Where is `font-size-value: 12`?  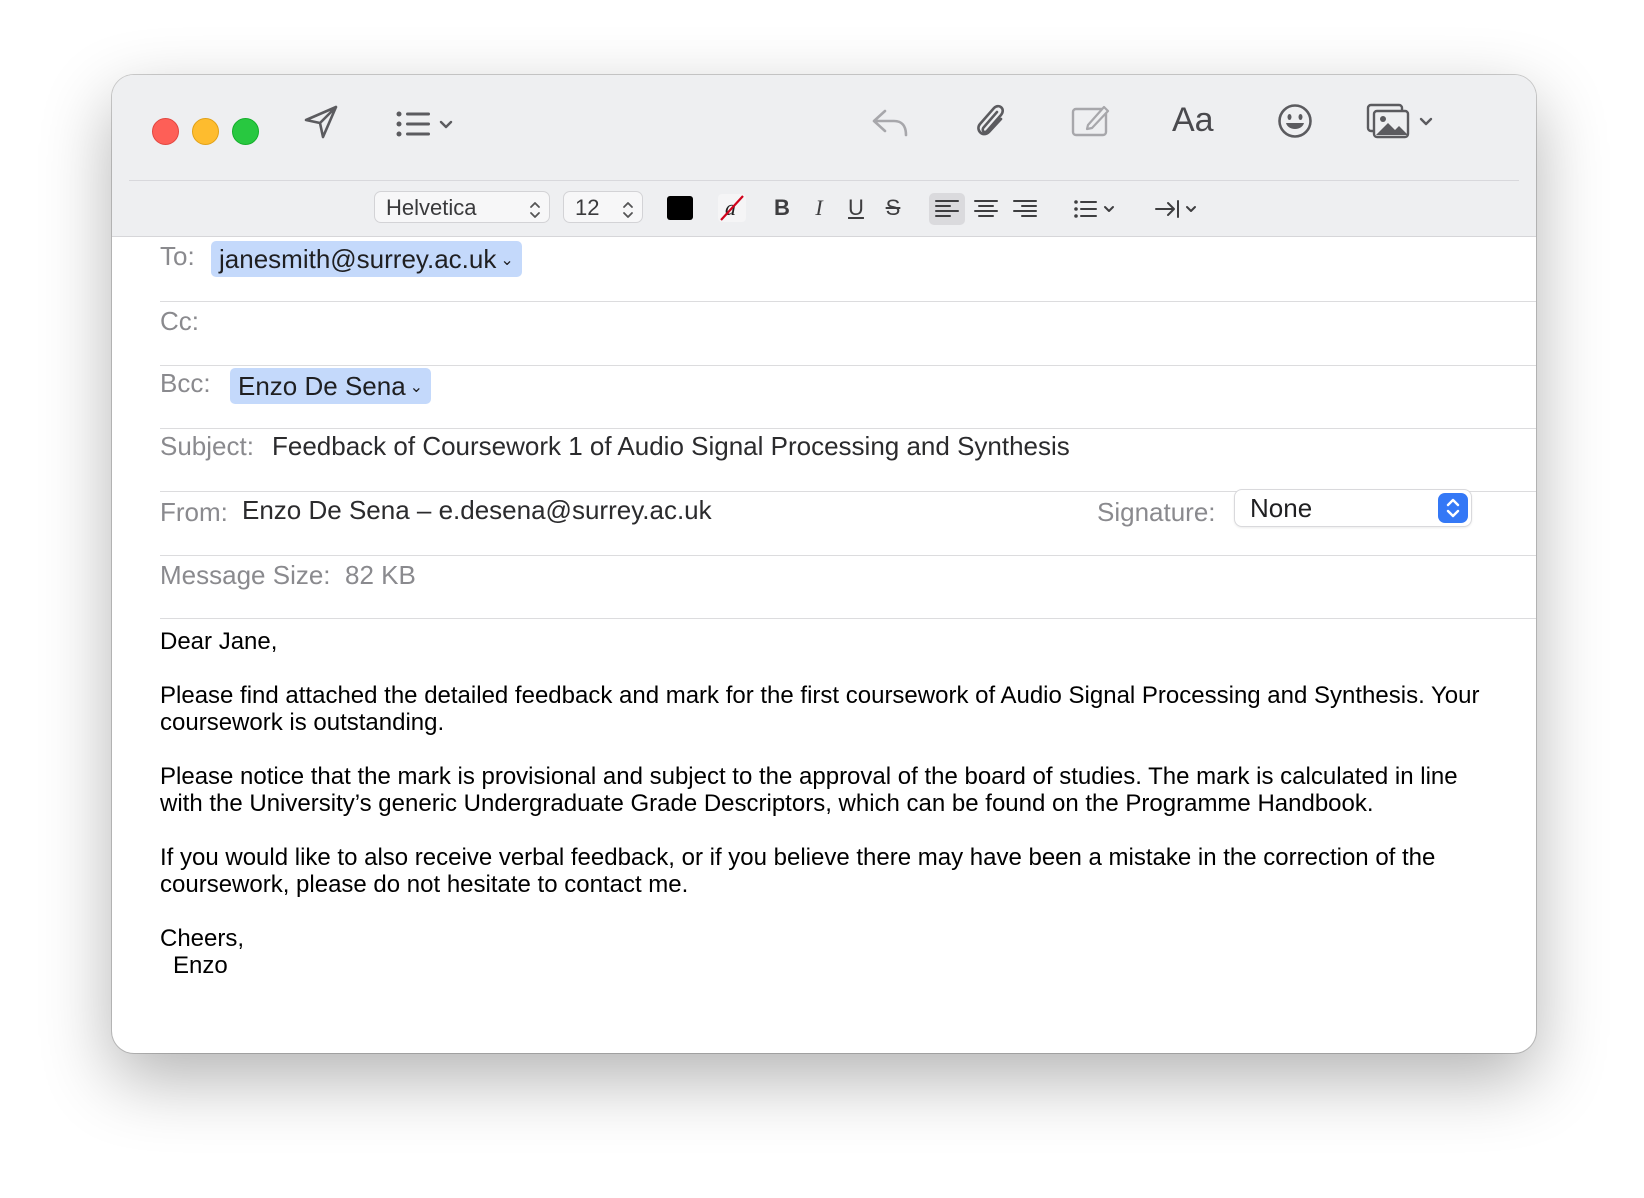
font-size-value: 12 is located at coordinates (587, 207).